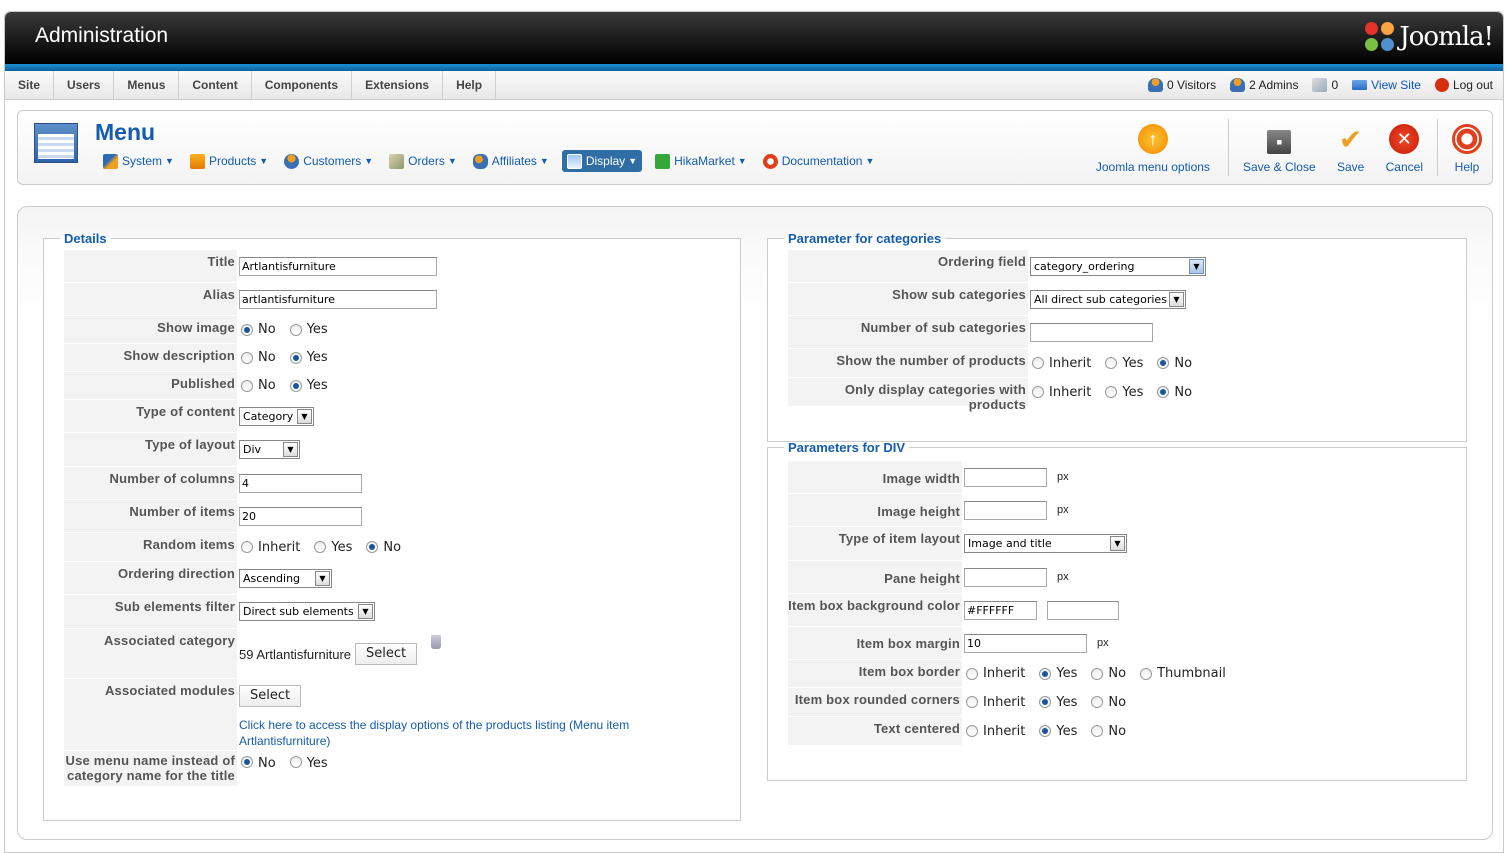 The width and height of the screenshot is (1509, 853). I want to click on menu-content: Content, so click(215, 85).